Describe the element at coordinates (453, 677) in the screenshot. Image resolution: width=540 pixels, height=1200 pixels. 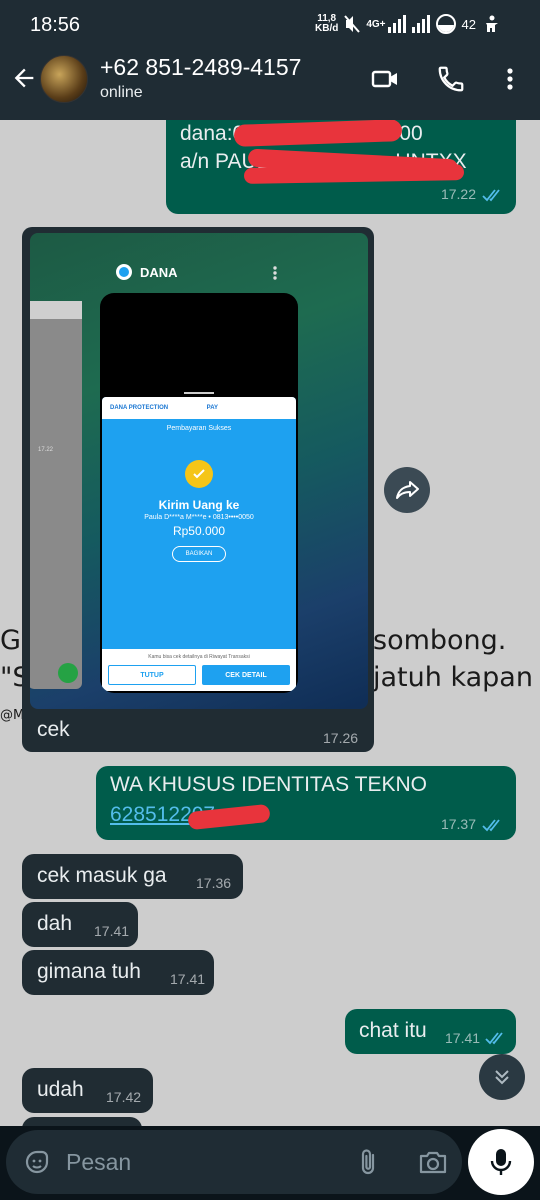
I see `background-text: jatuh kapan` at that location.